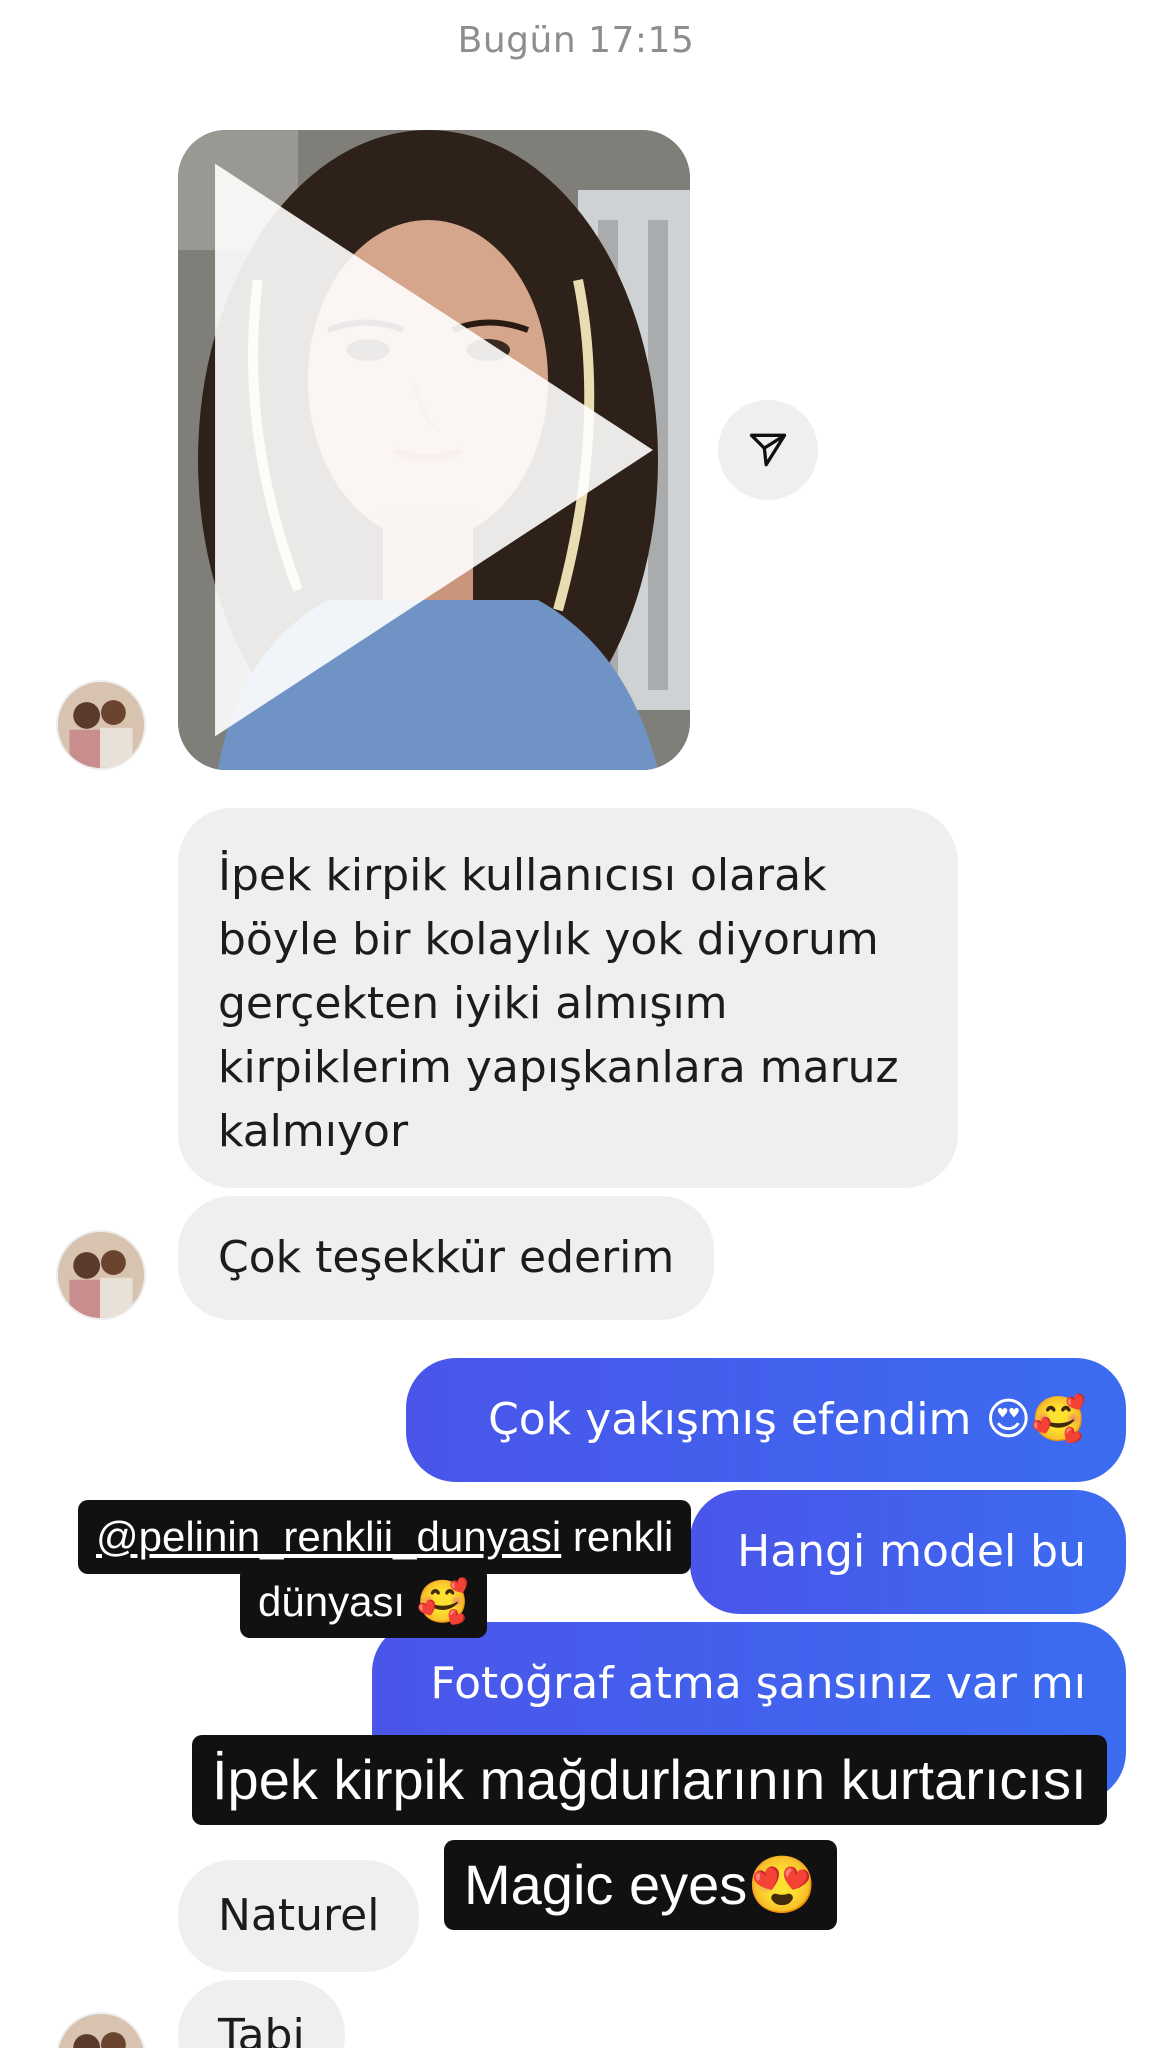 The width and height of the screenshot is (1152, 2048). I want to click on caption-sticker-line1: İpek kirpik mağdurlarının kurtarıcısı, so click(649, 1780).